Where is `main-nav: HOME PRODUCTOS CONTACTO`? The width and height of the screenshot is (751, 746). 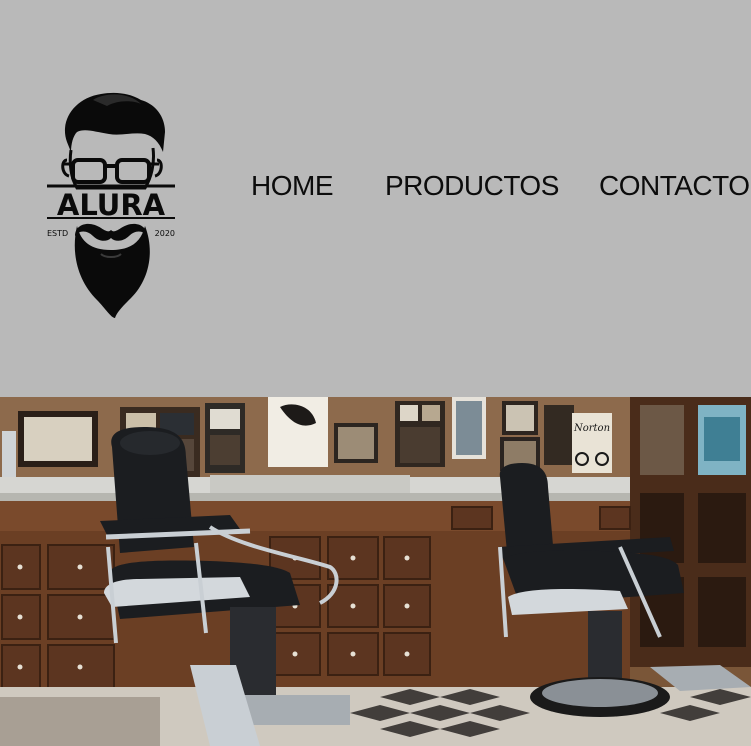
main-nav: HOME PRODUCTOS CONTACTO is located at coordinates (375, 188).